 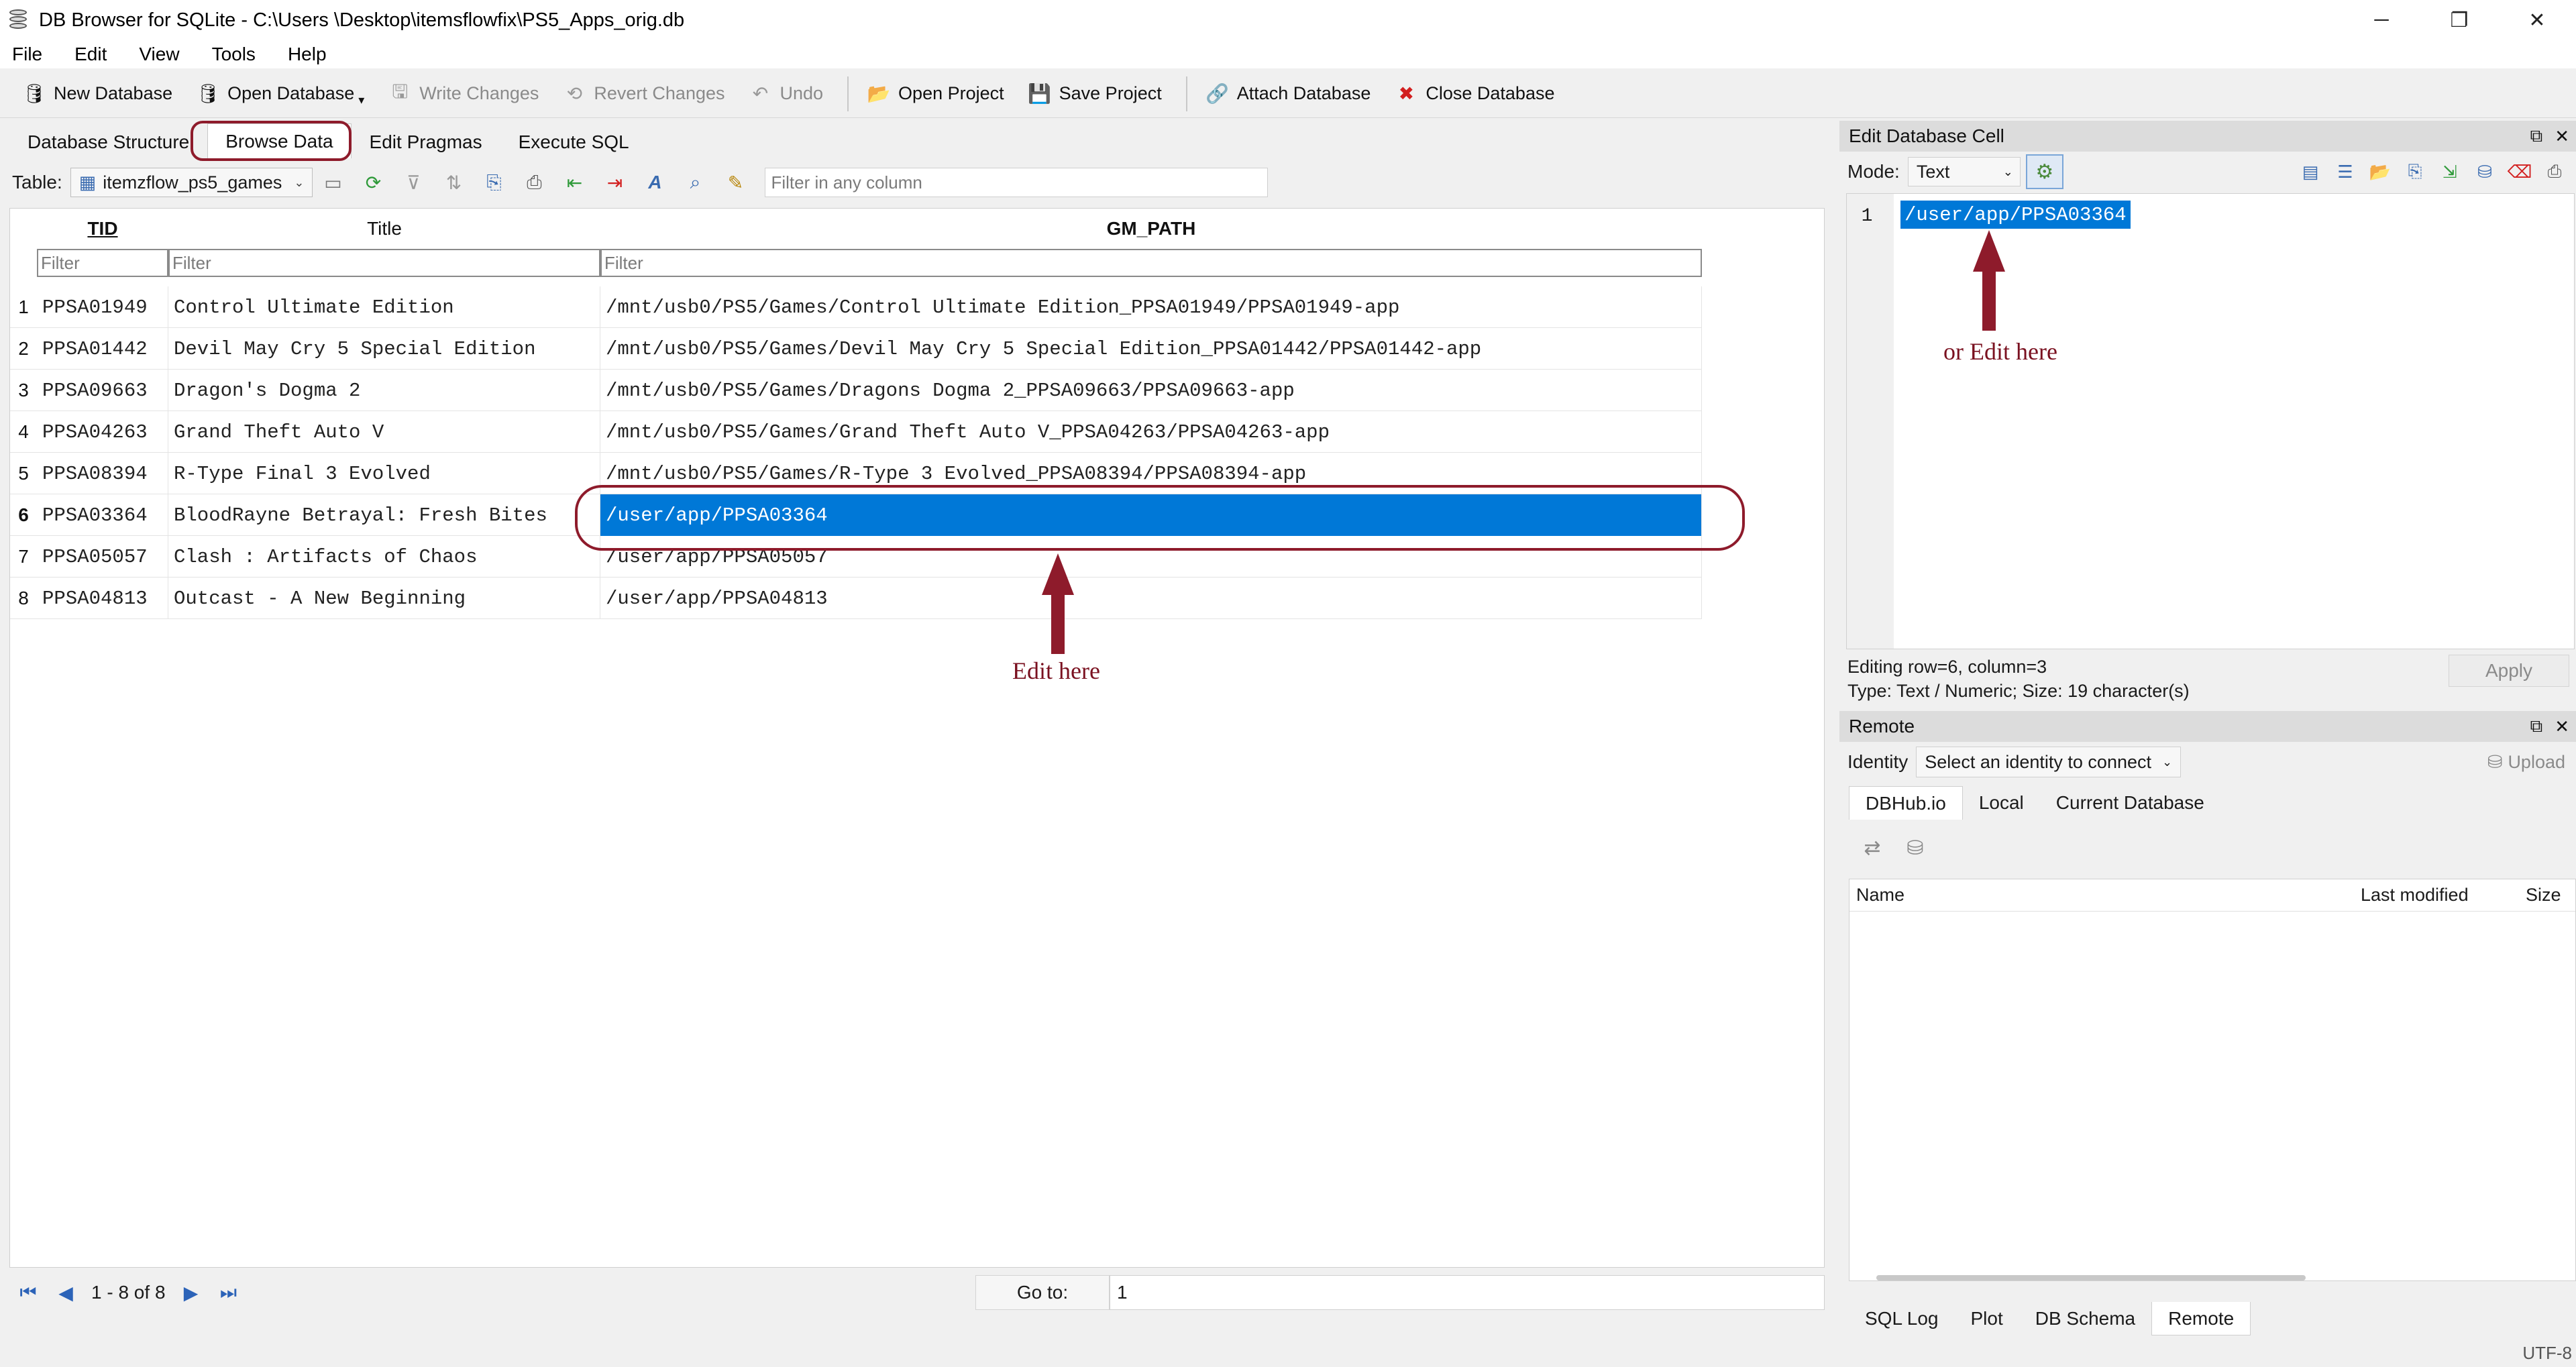 What do you see at coordinates (786, 94) in the screenshot?
I see `undo-button: ↶ Undo` at bounding box center [786, 94].